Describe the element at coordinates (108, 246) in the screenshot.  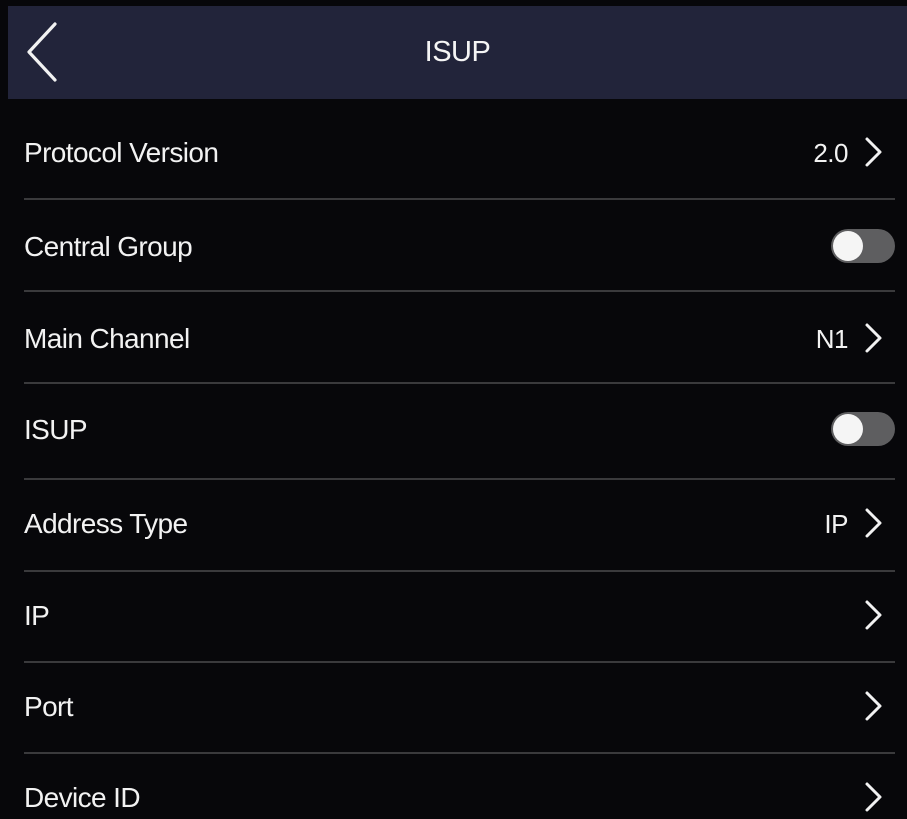
I see `central-group-label: Central Group` at that location.